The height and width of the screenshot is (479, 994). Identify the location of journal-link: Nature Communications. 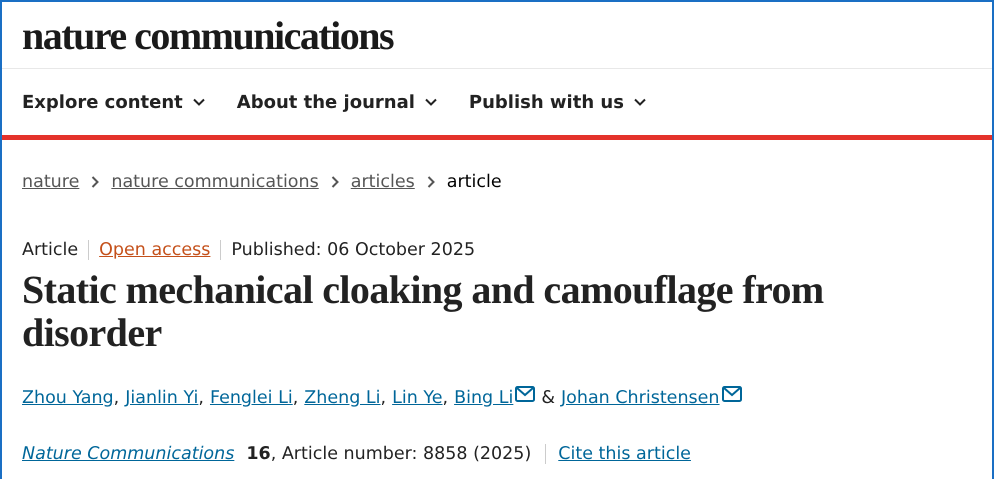
(128, 454).